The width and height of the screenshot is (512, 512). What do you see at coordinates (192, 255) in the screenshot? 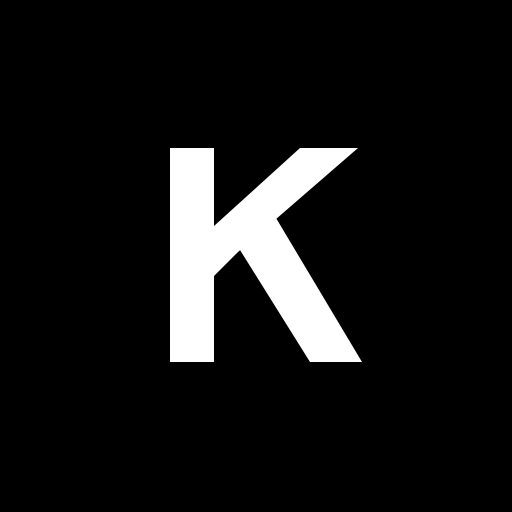
I see `k-stem` at bounding box center [192, 255].